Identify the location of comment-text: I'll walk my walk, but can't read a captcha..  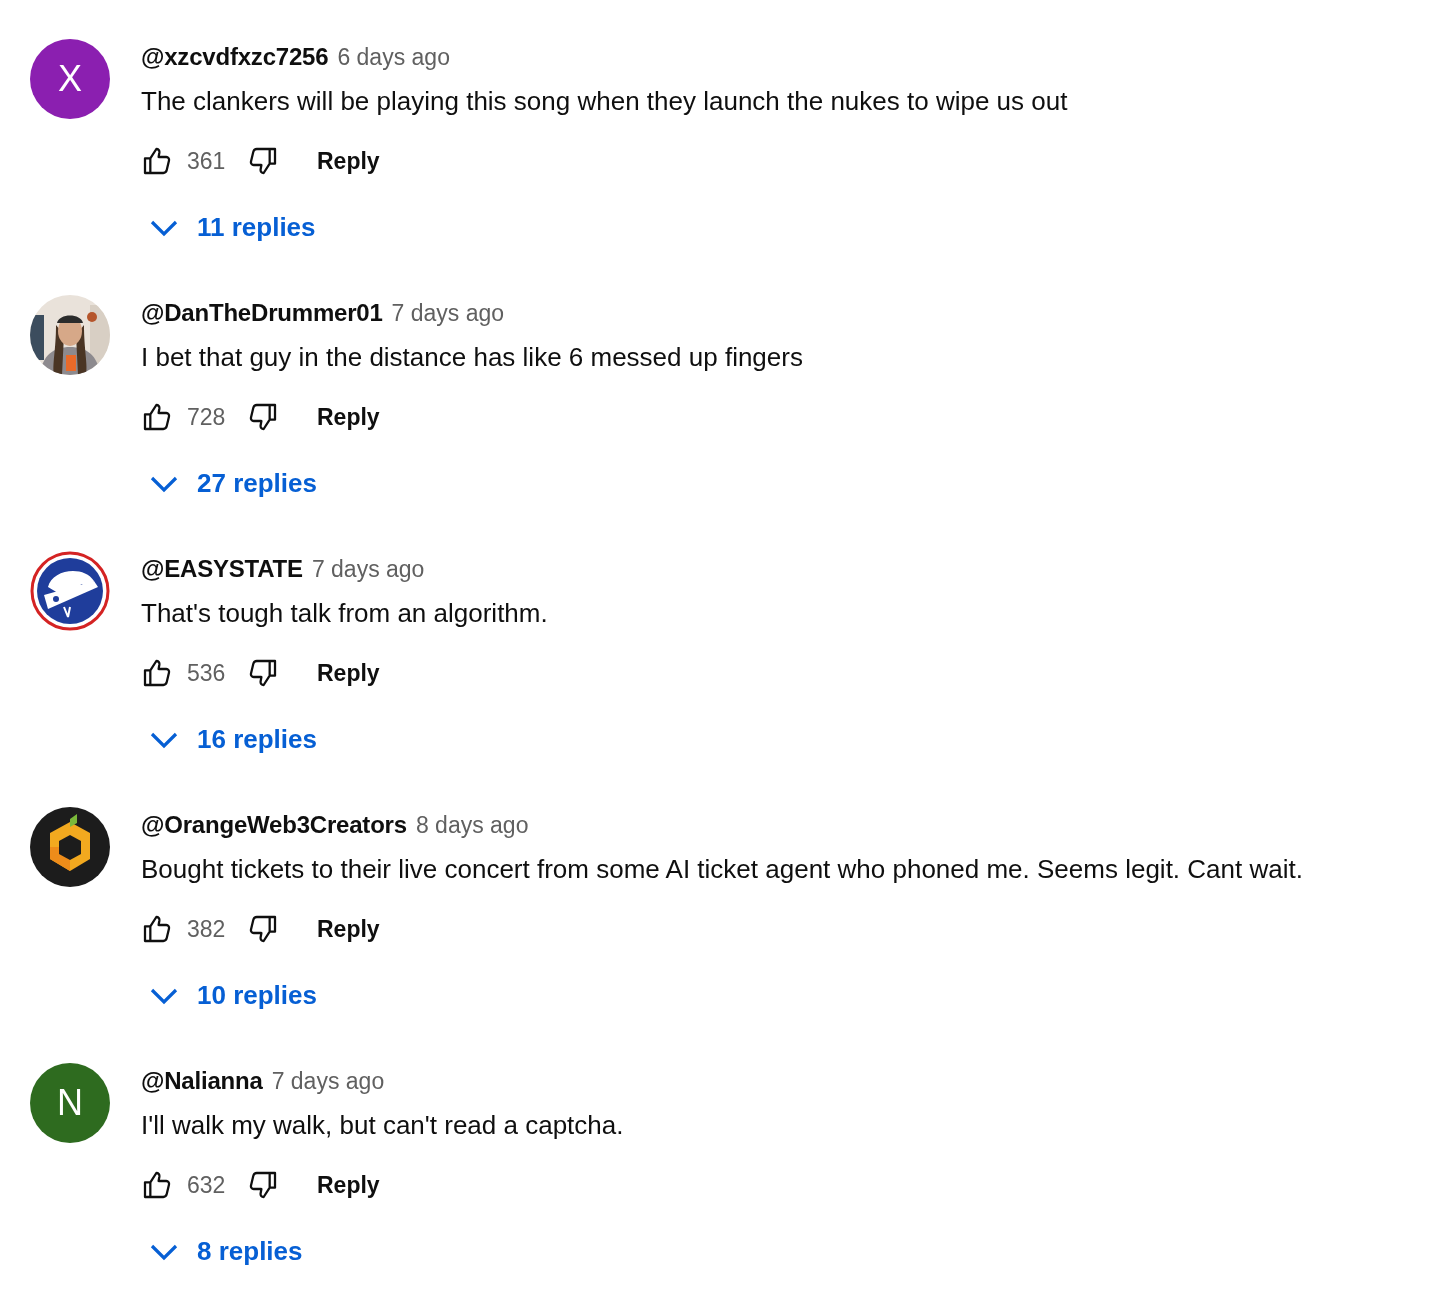
(382, 1125).